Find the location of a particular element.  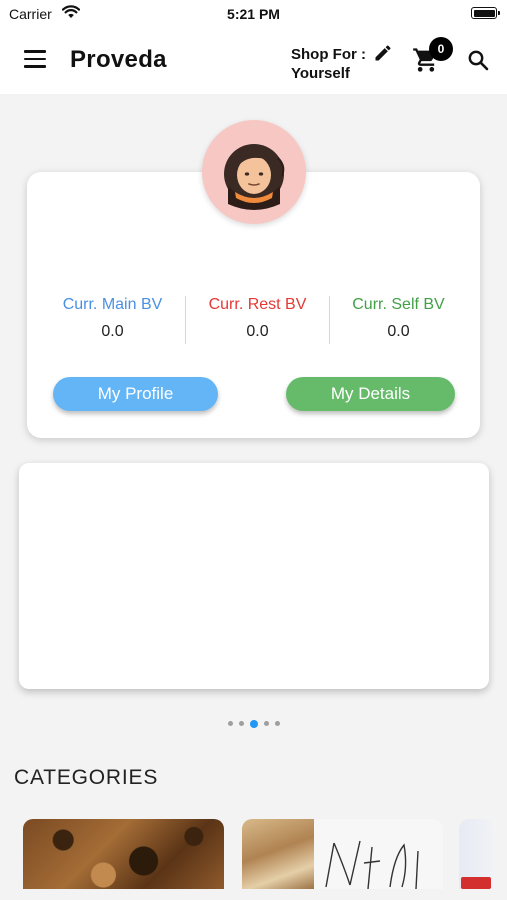

cart-icon is located at coordinates (426, 63).